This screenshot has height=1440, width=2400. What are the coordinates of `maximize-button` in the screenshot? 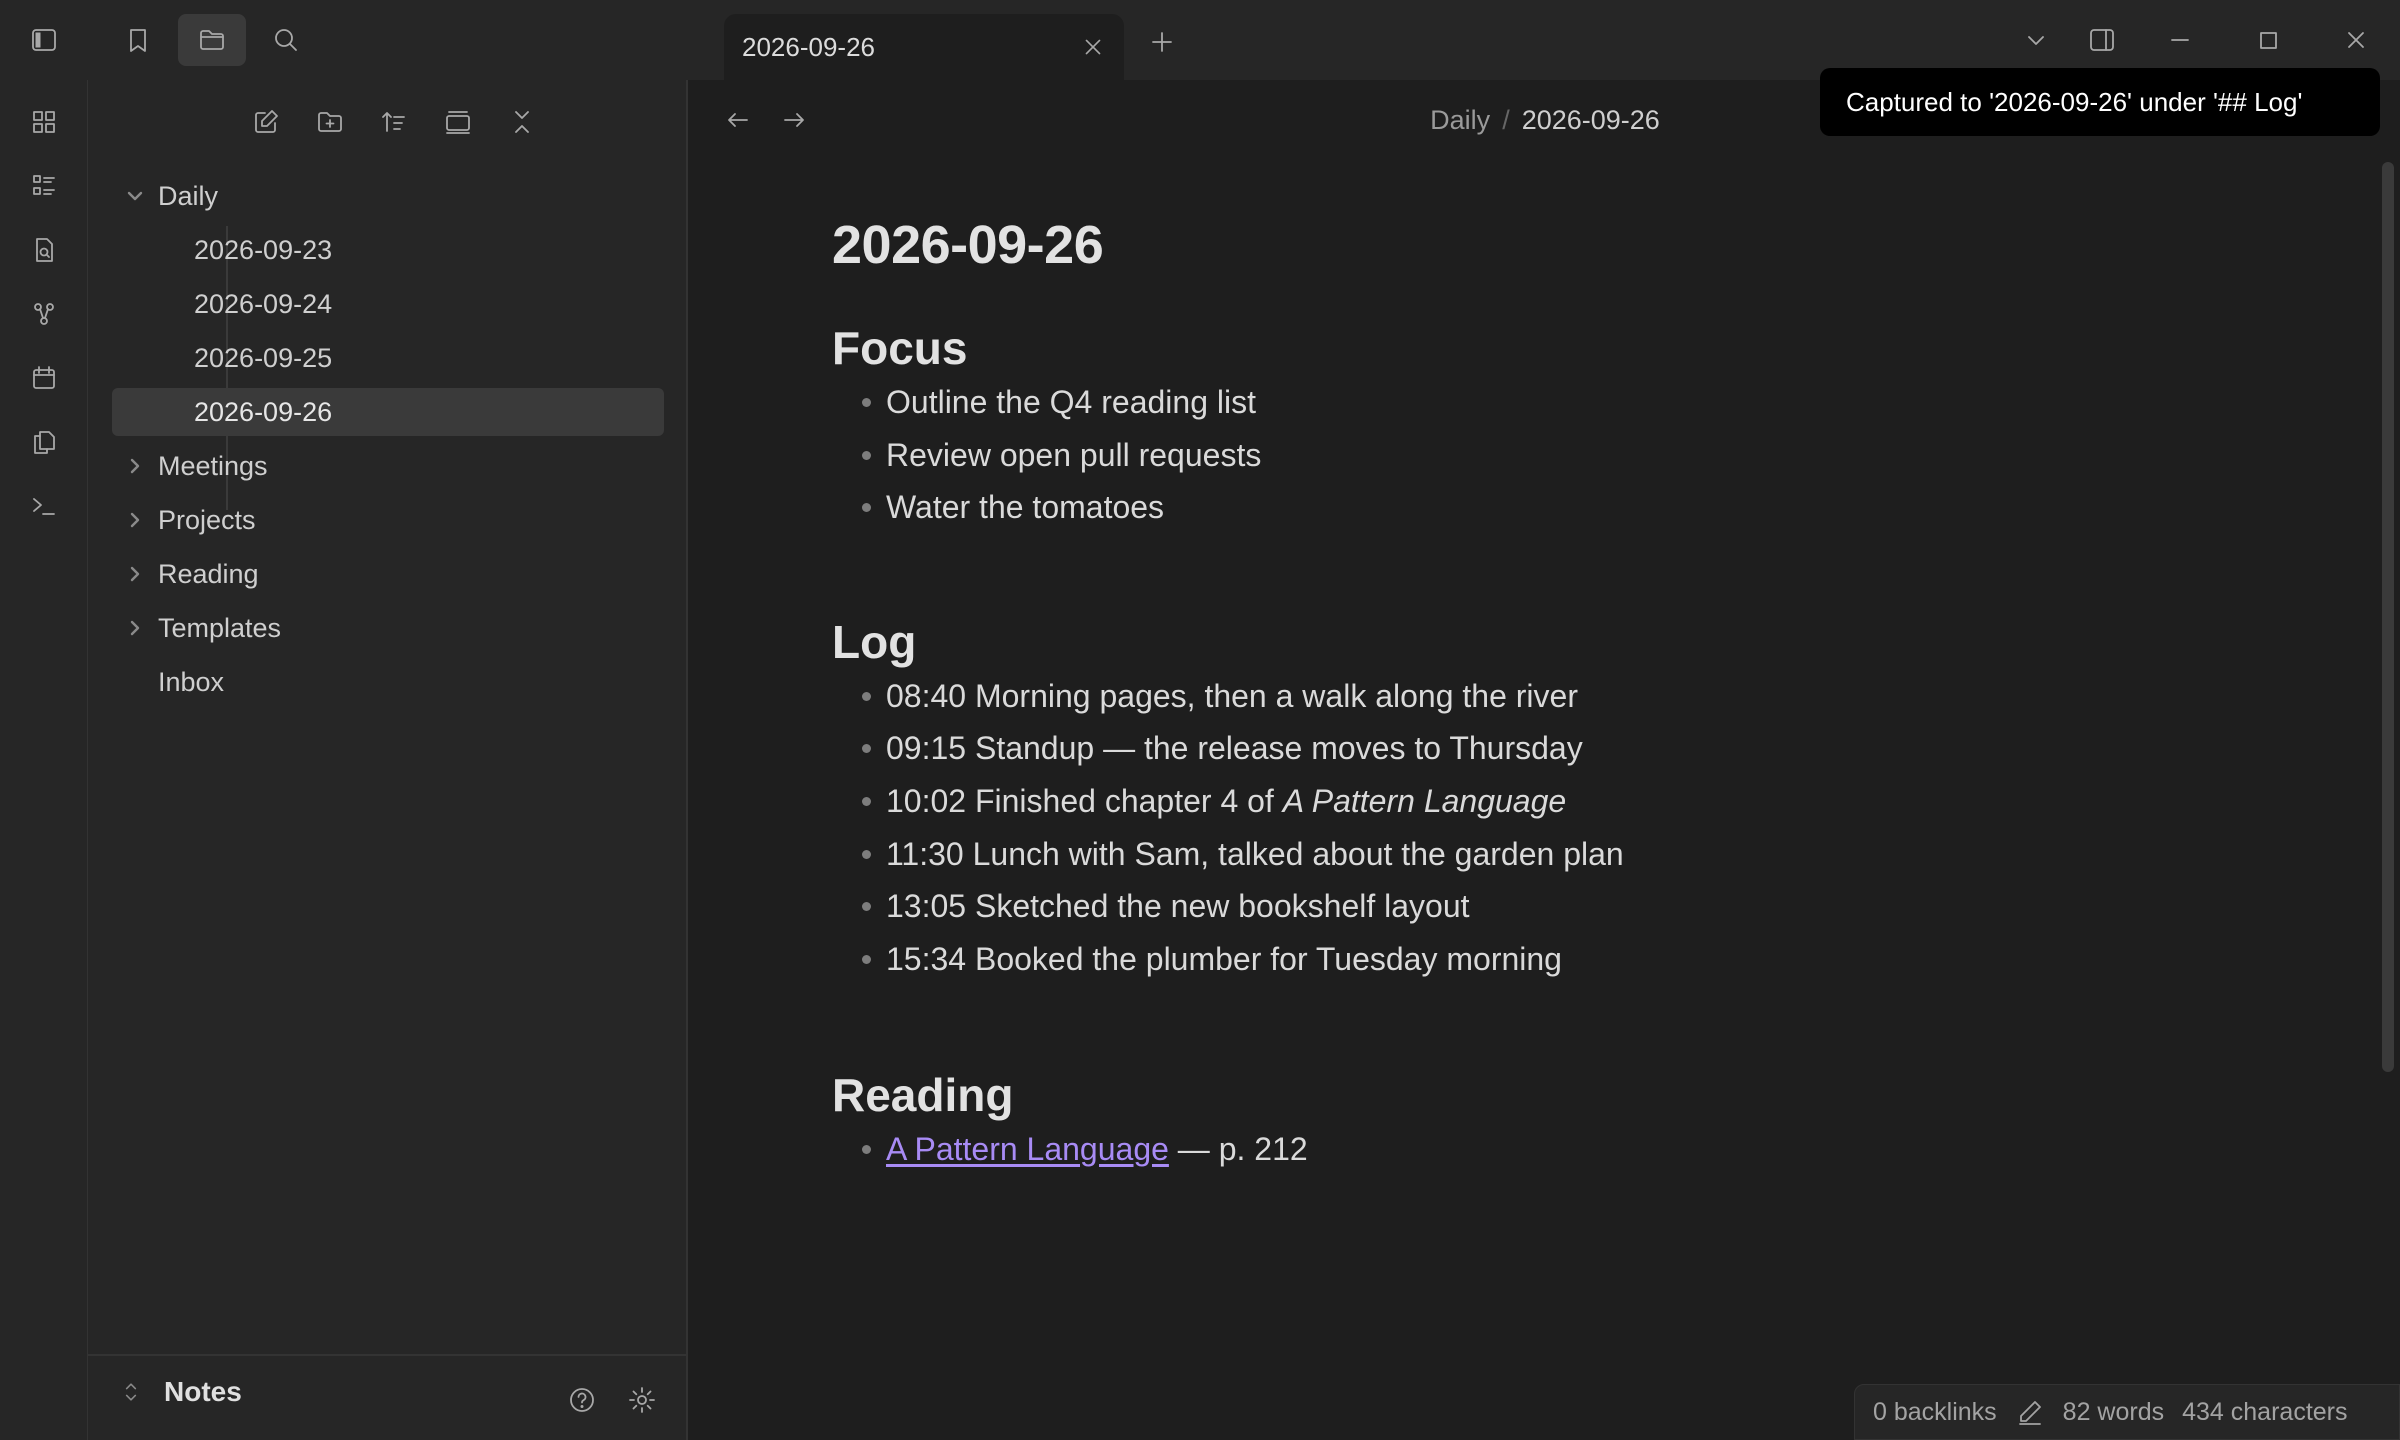 It's located at (2268, 40).